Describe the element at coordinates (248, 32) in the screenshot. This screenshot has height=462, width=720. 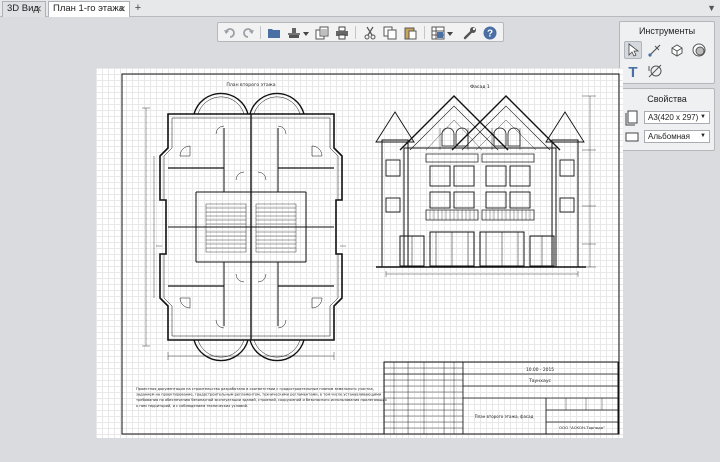
I see `redo-icon` at that location.